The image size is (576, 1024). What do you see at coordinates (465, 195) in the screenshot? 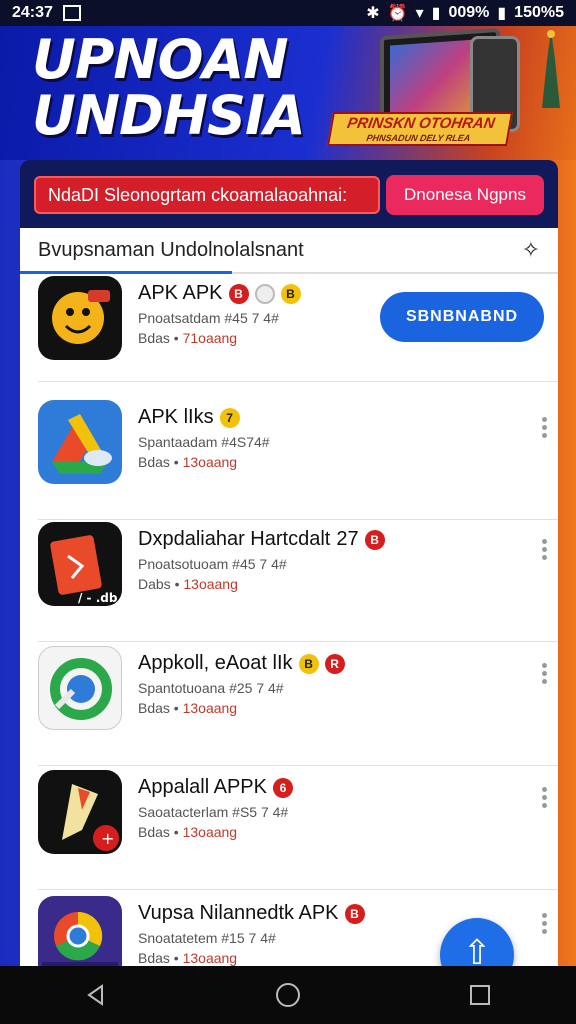
I see `cta-button: Dnonesa Ngpns` at bounding box center [465, 195].